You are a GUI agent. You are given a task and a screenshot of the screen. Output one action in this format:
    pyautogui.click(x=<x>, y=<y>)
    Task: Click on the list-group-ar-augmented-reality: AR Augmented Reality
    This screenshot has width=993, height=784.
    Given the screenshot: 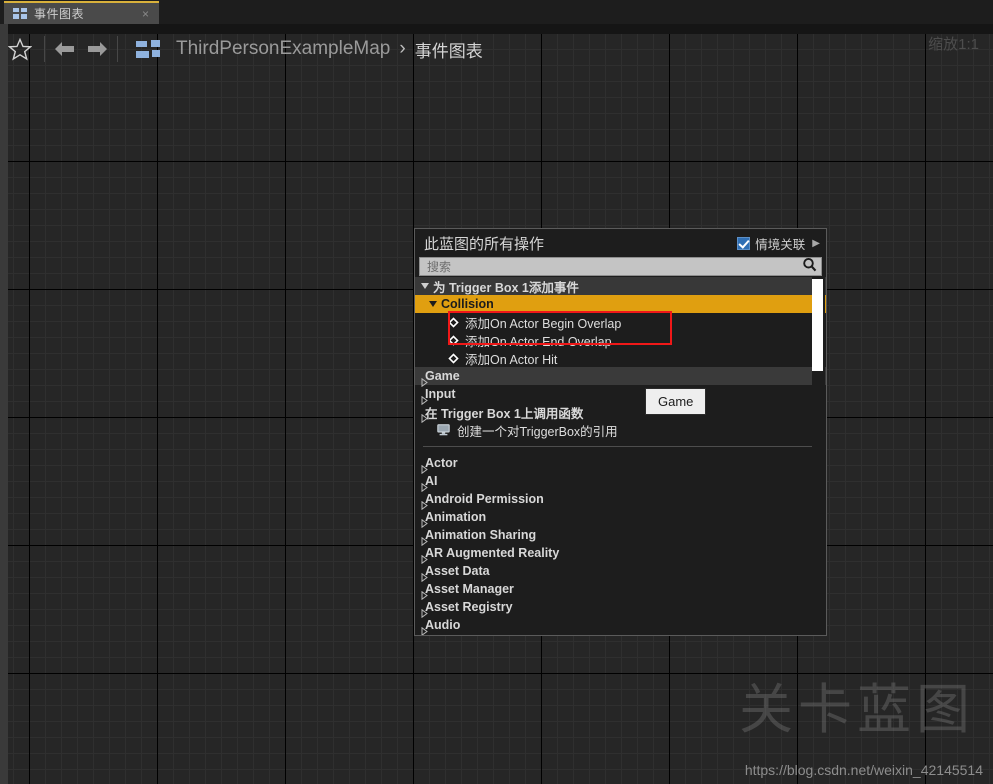 What is the action you would take?
    pyautogui.click(x=620, y=554)
    